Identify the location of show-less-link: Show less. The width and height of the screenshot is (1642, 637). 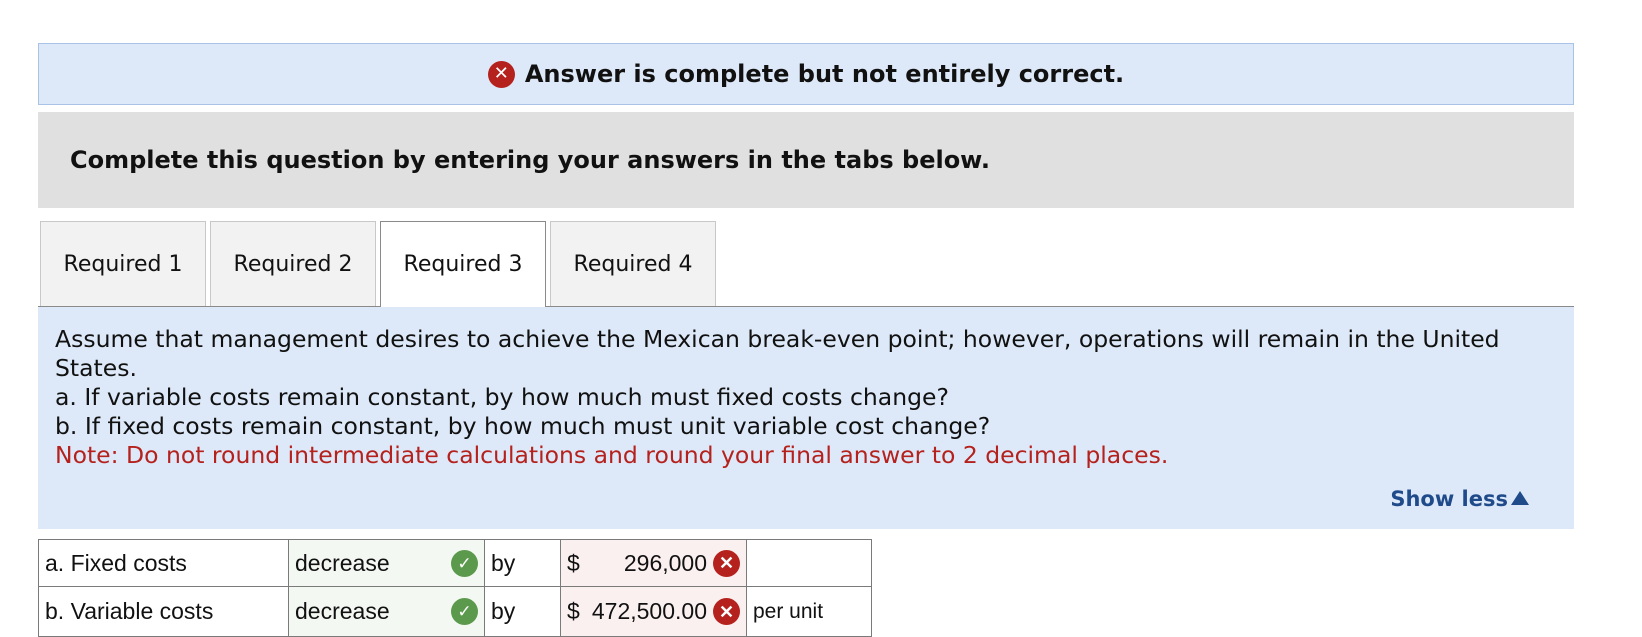
(1459, 499).